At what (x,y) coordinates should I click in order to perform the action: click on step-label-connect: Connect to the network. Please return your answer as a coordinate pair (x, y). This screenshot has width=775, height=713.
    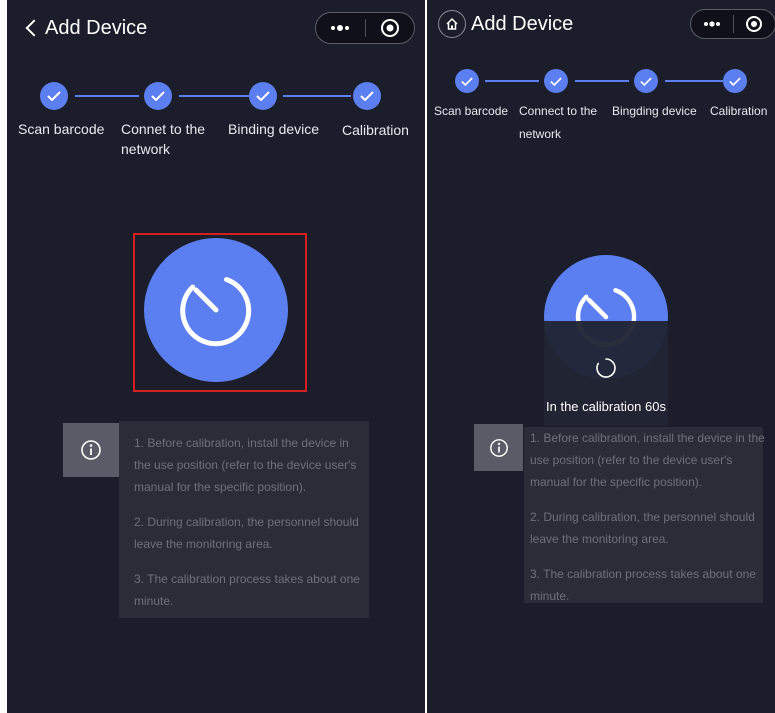
    Looking at the image, I should click on (558, 122).